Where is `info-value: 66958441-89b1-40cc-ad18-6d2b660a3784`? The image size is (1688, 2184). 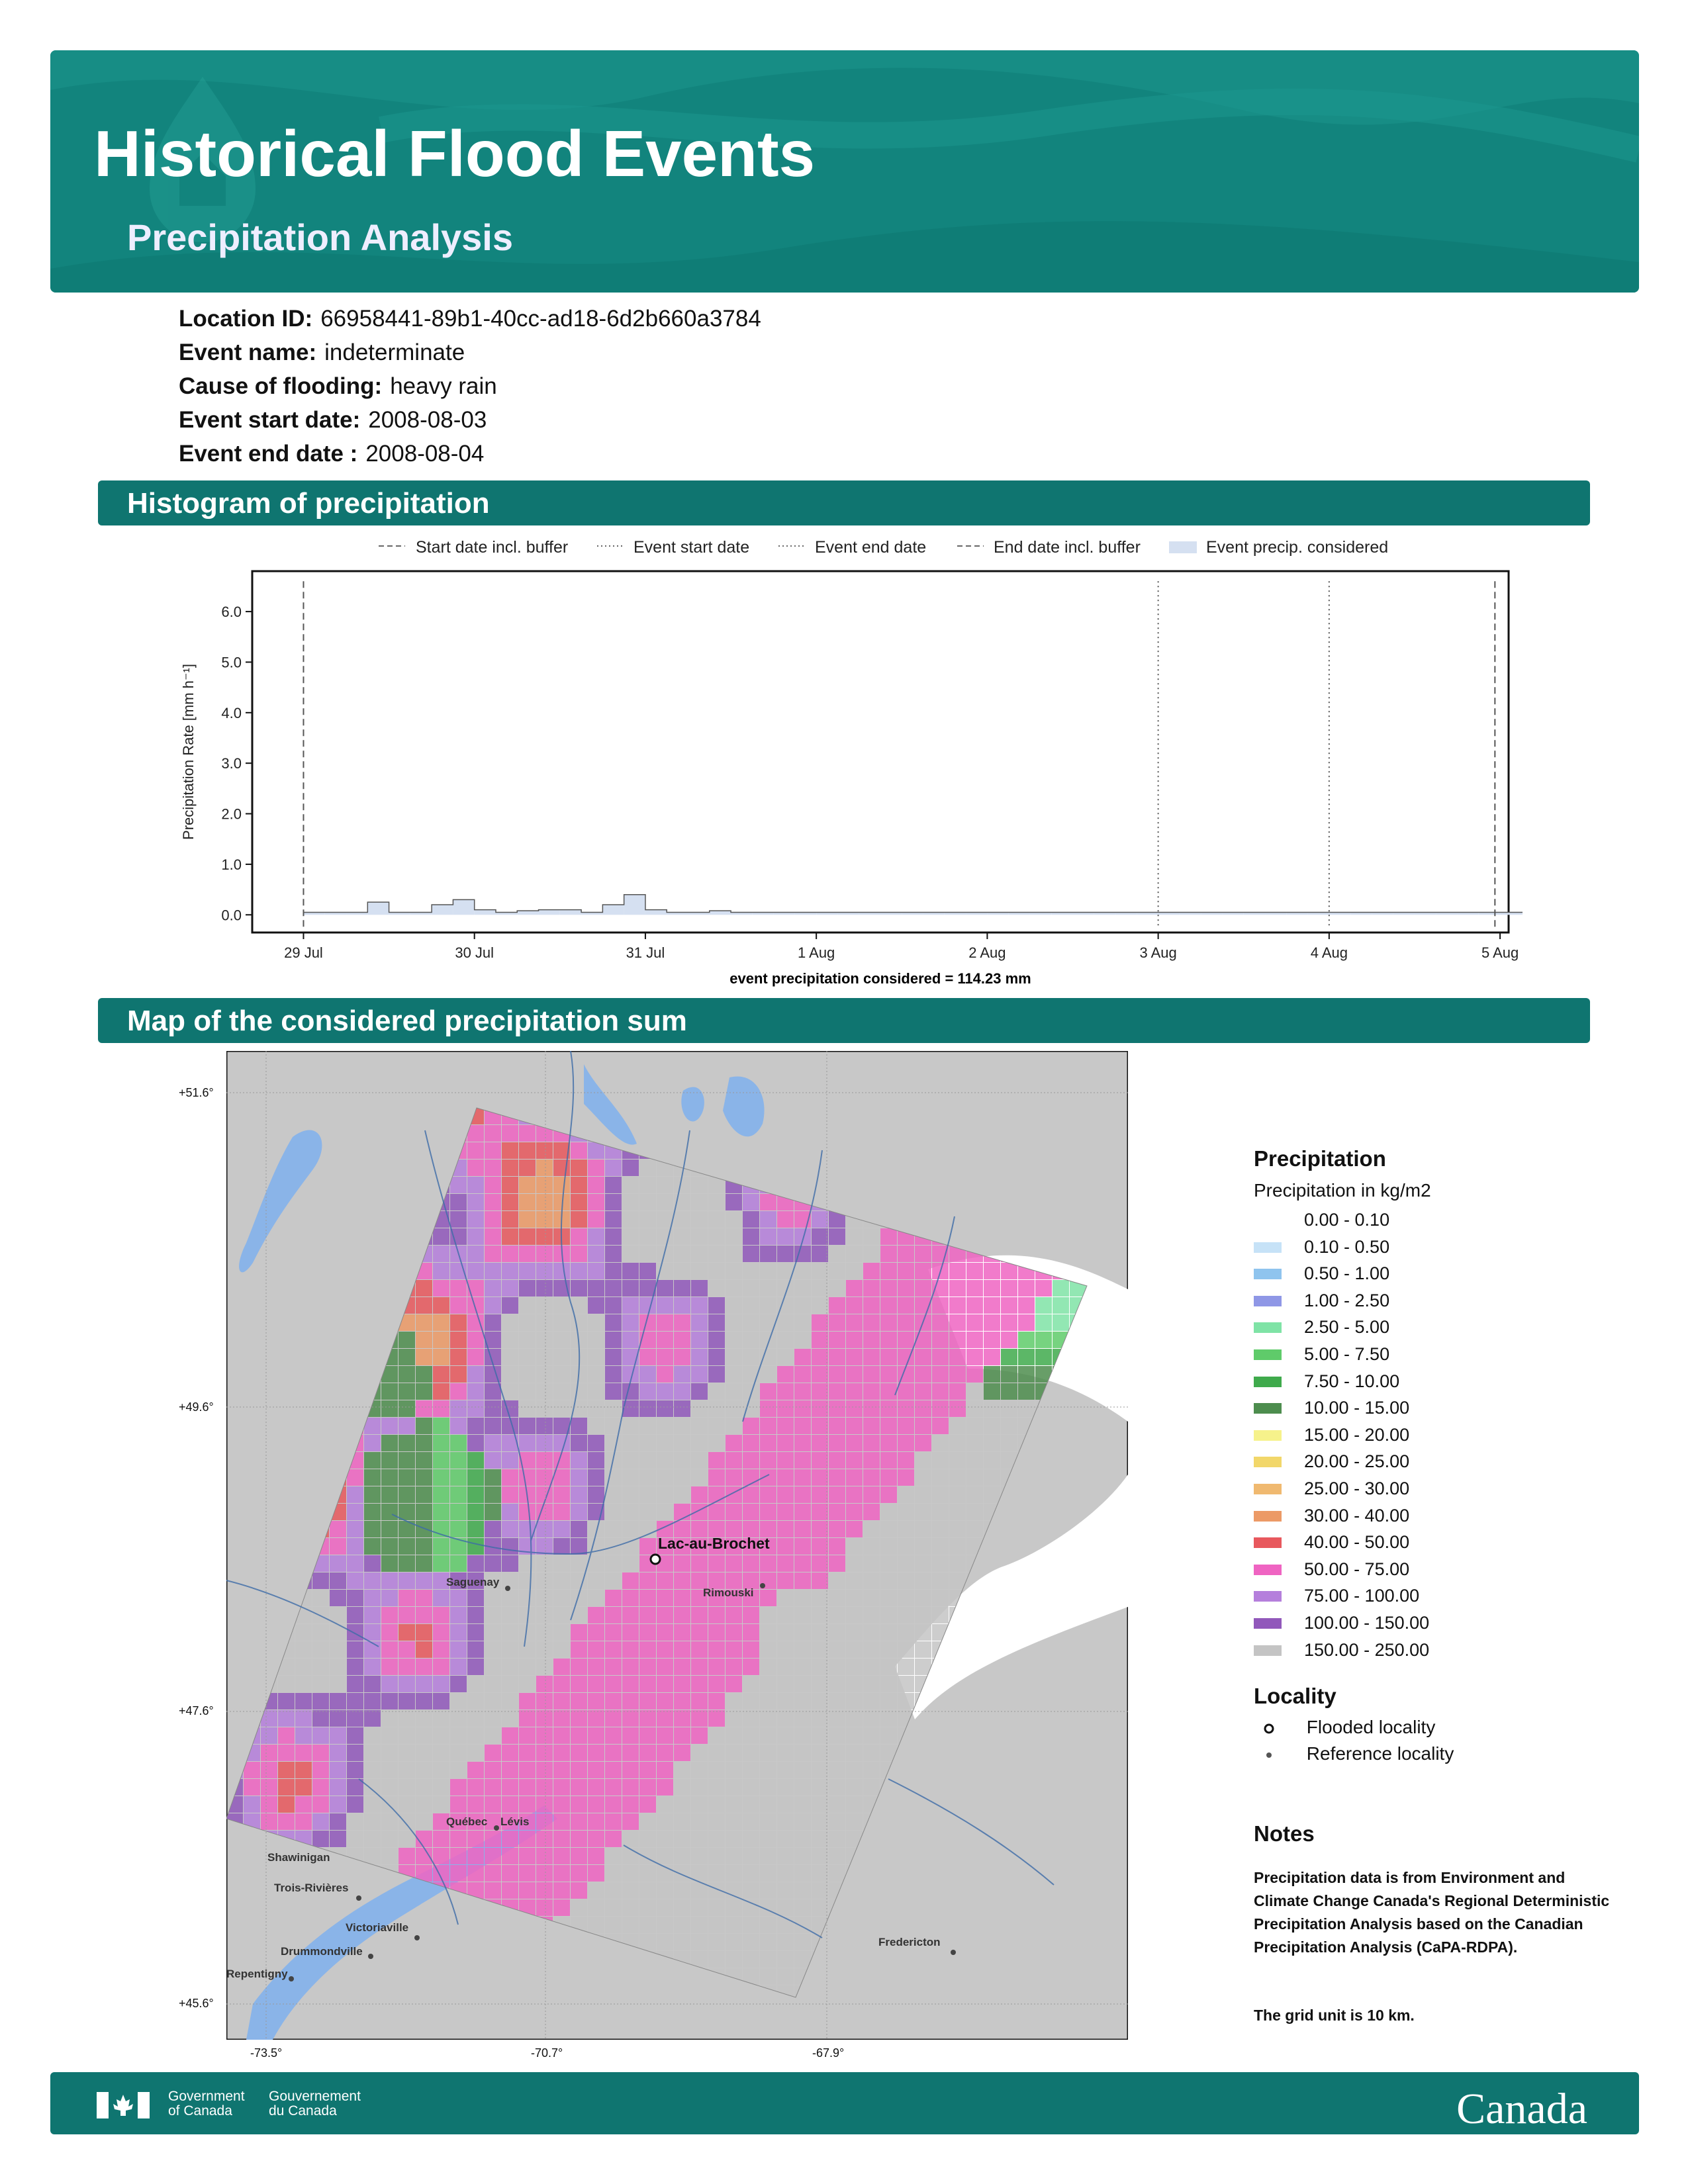 info-value: 66958441-89b1-40cc-ad18-6d2b660a3784 is located at coordinates (540, 319).